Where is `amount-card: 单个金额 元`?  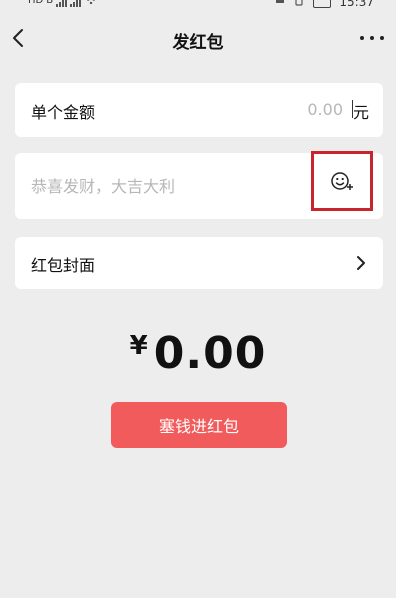
amount-card: 单个金额 元 is located at coordinates (199, 110).